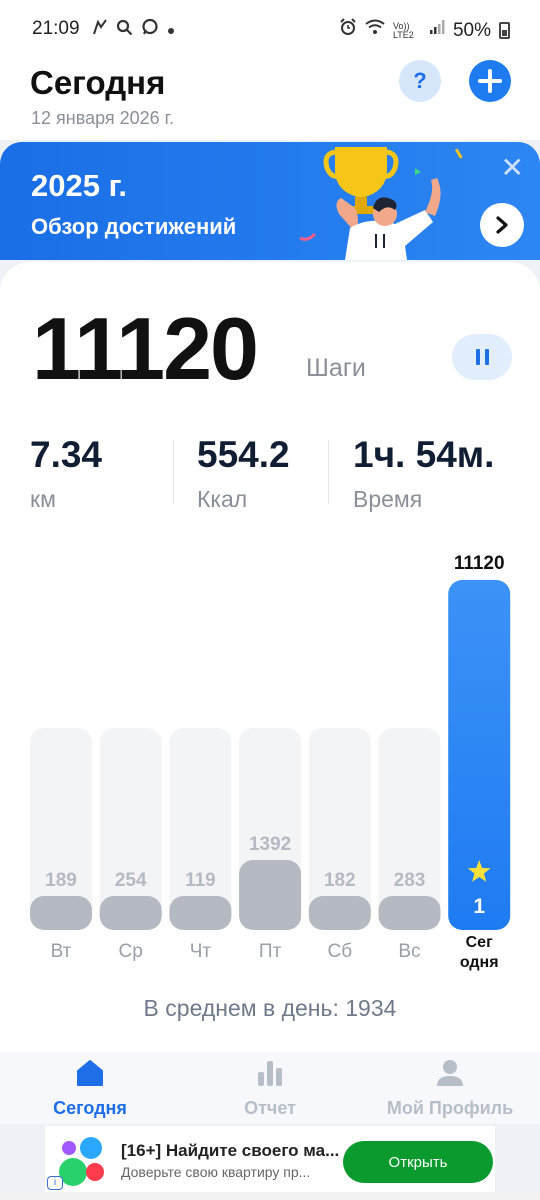 The image size is (540, 1200). What do you see at coordinates (55, 1183) in the screenshot?
I see `ad-info-icon: i` at bounding box center [55, 1183].